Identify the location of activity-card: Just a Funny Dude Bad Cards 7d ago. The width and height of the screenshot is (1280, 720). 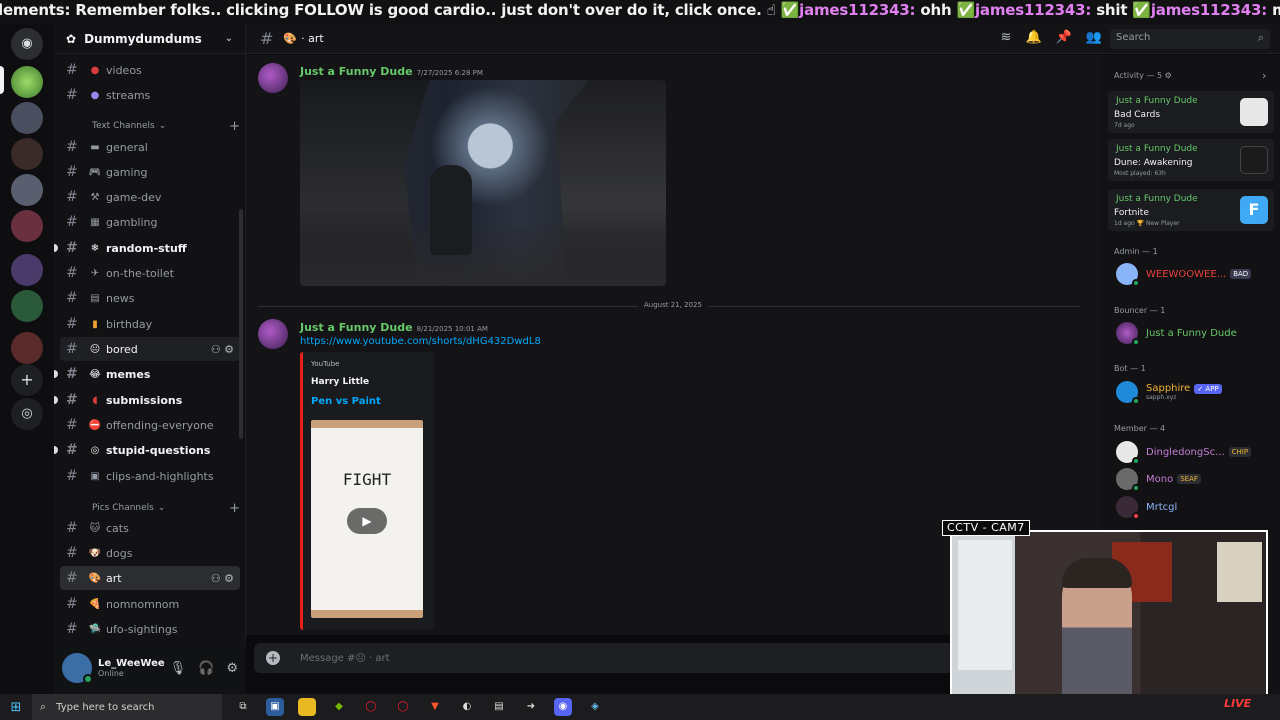
(1191, 112).